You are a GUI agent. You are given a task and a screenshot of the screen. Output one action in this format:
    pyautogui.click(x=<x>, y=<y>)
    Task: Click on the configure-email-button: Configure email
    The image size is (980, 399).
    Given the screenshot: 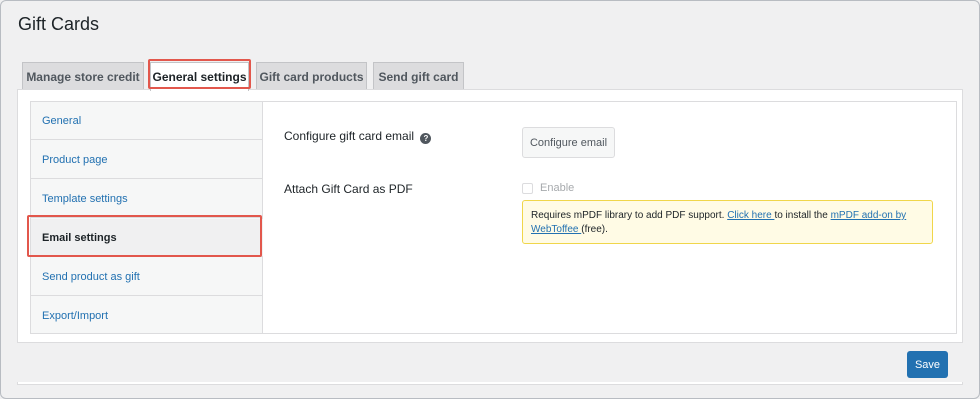 What is the action you would take?
    pyautogui.click(x=568, y=142)
    